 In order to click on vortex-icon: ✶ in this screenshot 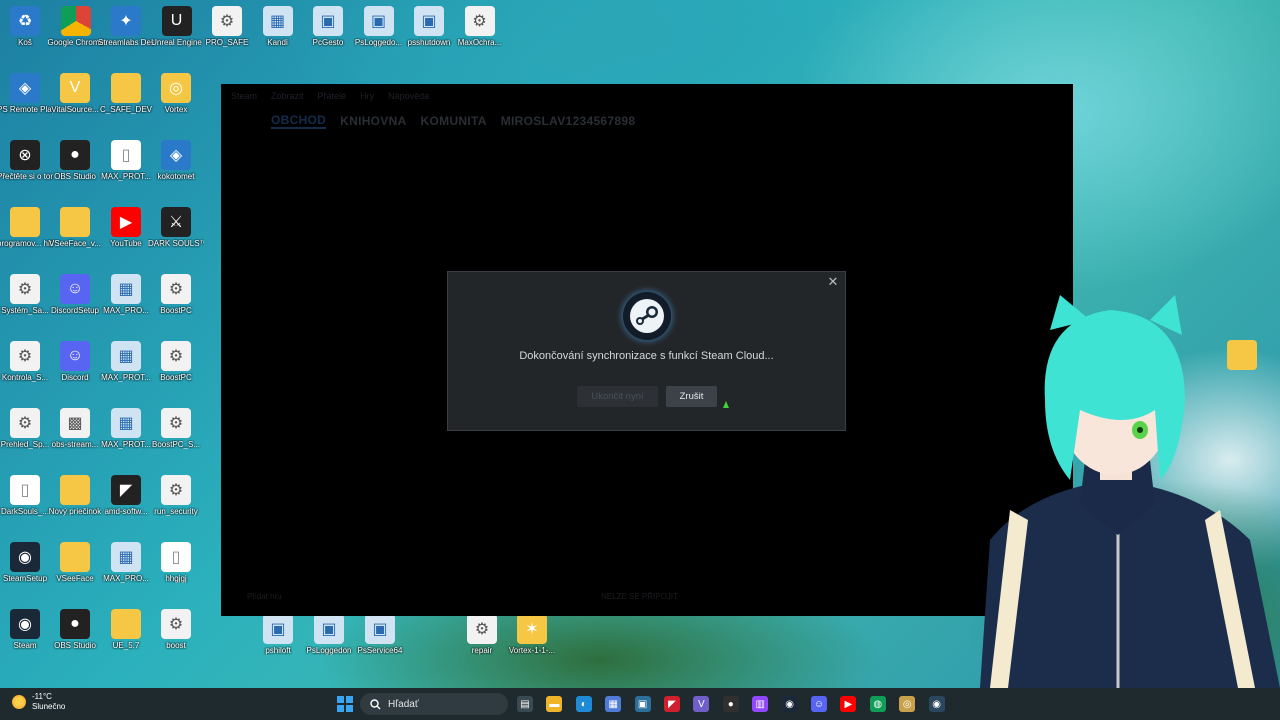, I will do `click(532, 629)`.